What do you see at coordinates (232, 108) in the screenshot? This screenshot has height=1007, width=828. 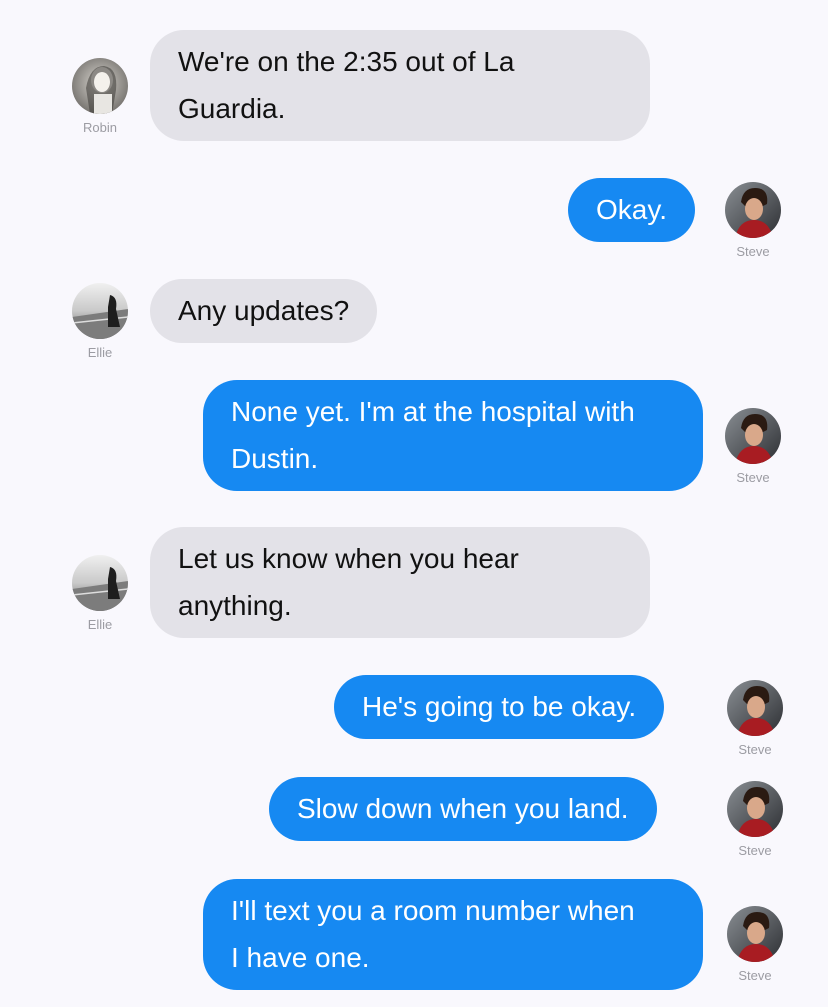 I see `message-text-line: Guardia.` at bounding box center [232, 108].